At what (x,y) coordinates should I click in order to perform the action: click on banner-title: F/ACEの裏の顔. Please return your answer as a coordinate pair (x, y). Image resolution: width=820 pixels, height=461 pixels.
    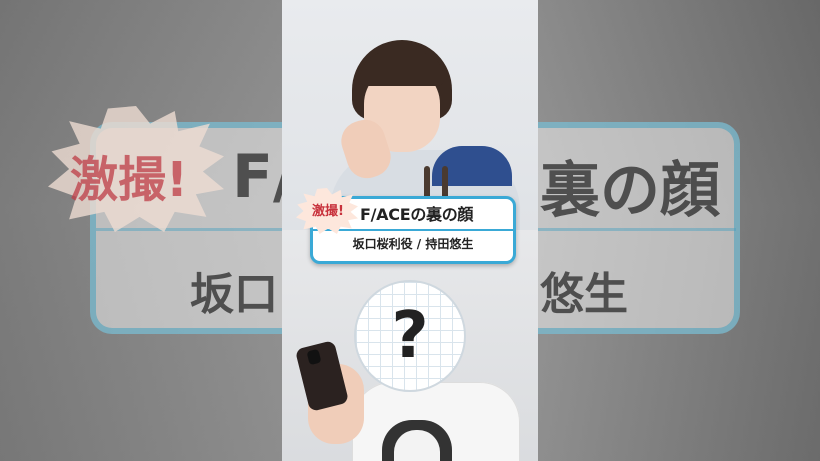
    Looking at the image, I should click on (417, 214).